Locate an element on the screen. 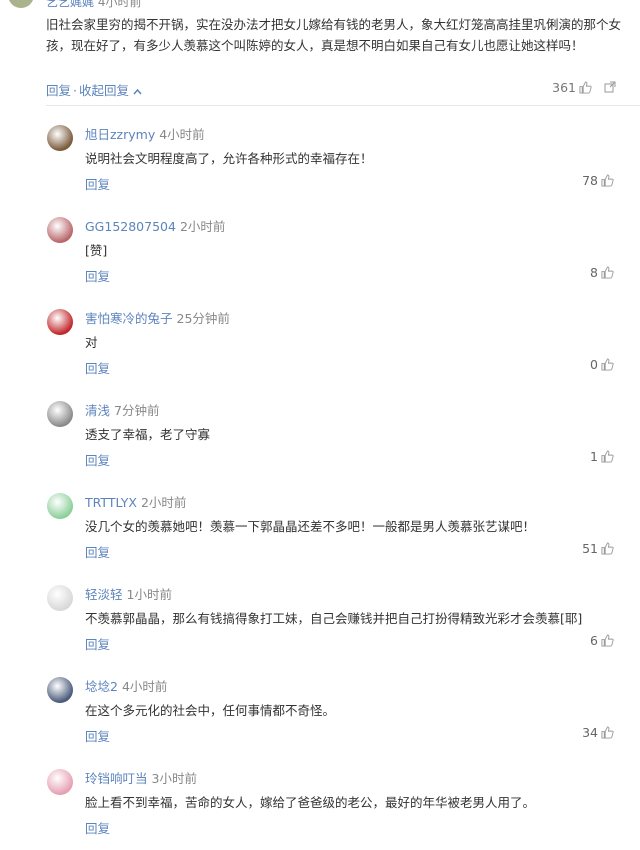  like-button: 51 is located at coordinates (598, 548).